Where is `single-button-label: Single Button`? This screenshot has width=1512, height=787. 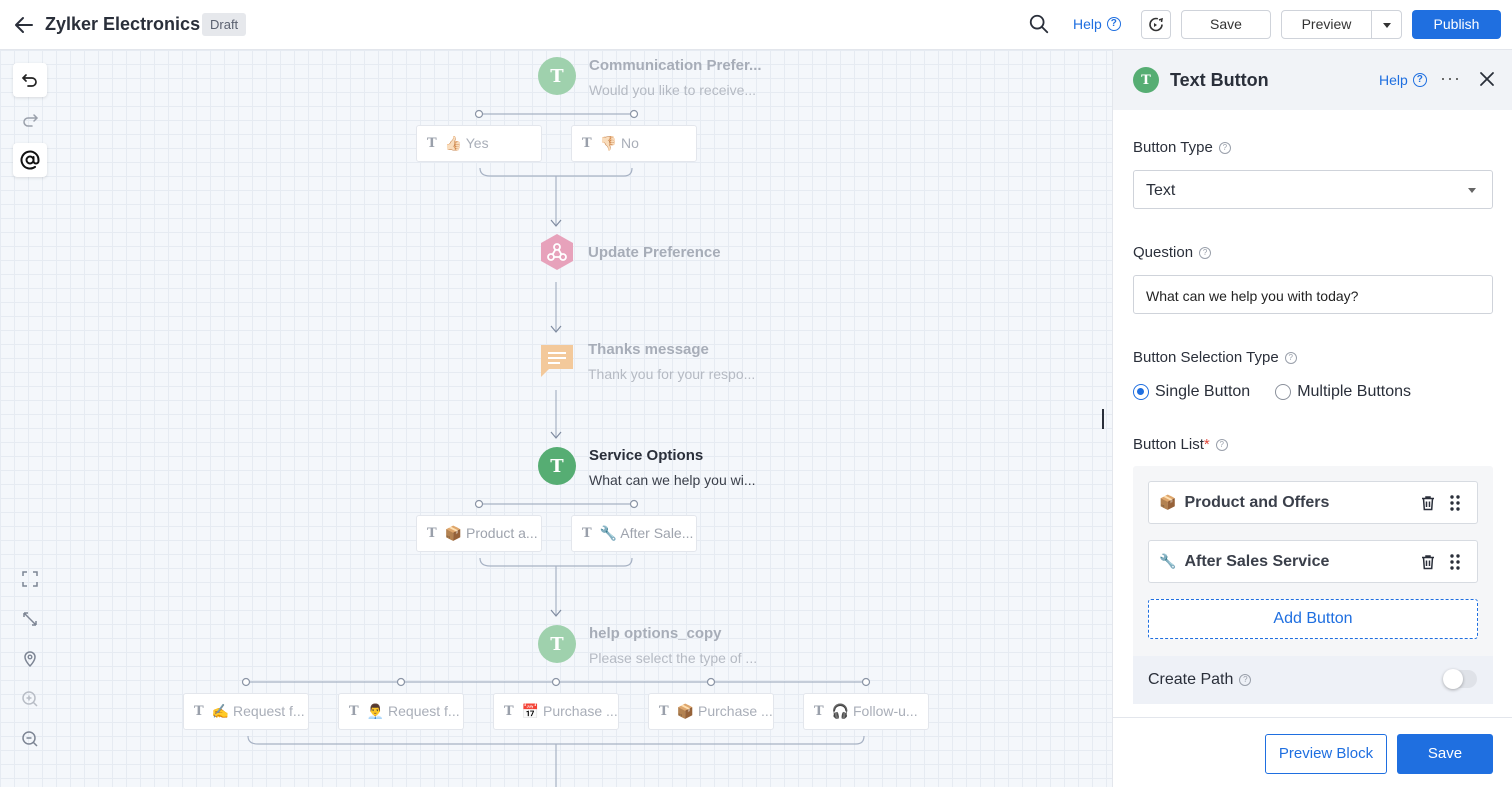
single-button-label: Single Button is located at coordinates (1202, 392).